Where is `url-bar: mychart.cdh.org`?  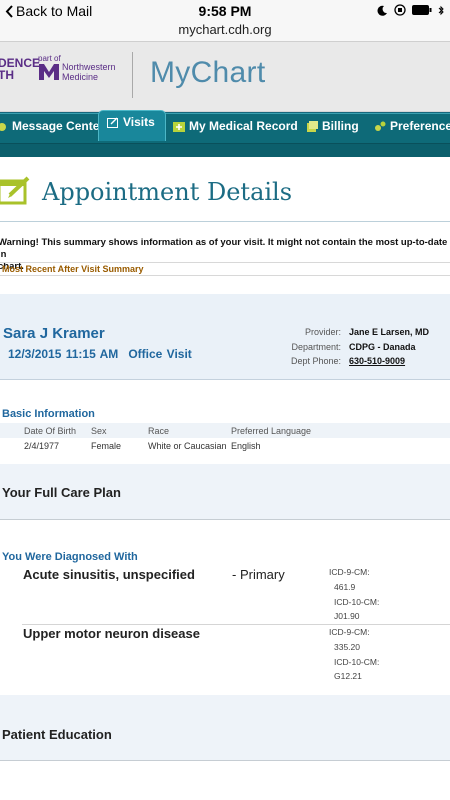
url-bar: mychart.cdh.org is located at coordinates (225, 29).